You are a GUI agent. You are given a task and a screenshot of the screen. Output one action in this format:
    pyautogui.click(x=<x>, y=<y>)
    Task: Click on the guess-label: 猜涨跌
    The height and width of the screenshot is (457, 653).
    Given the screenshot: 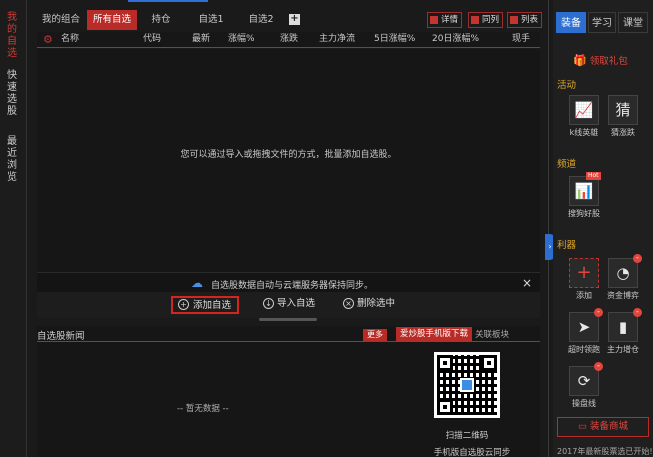 What is the action you would take?
    pyautogui.click(x=623, y=132)
    